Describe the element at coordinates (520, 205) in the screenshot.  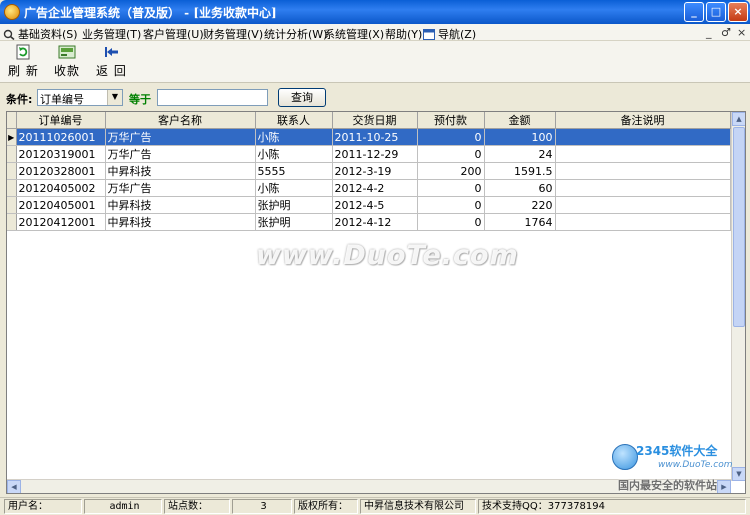
I see `amount-cell: 220` at that location.